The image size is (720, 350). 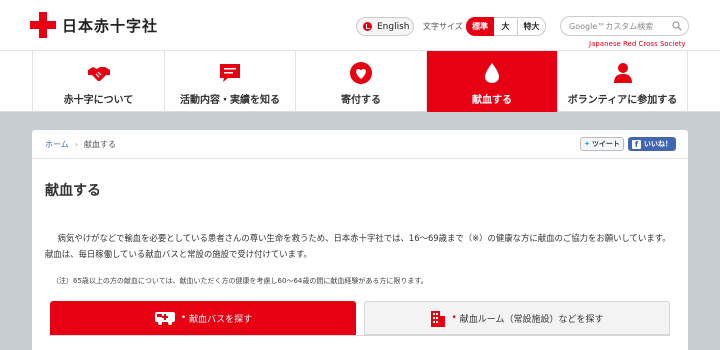 I want to click on nav-item-activities: 活動内容・実績を知る, so click(x=229, y=81).